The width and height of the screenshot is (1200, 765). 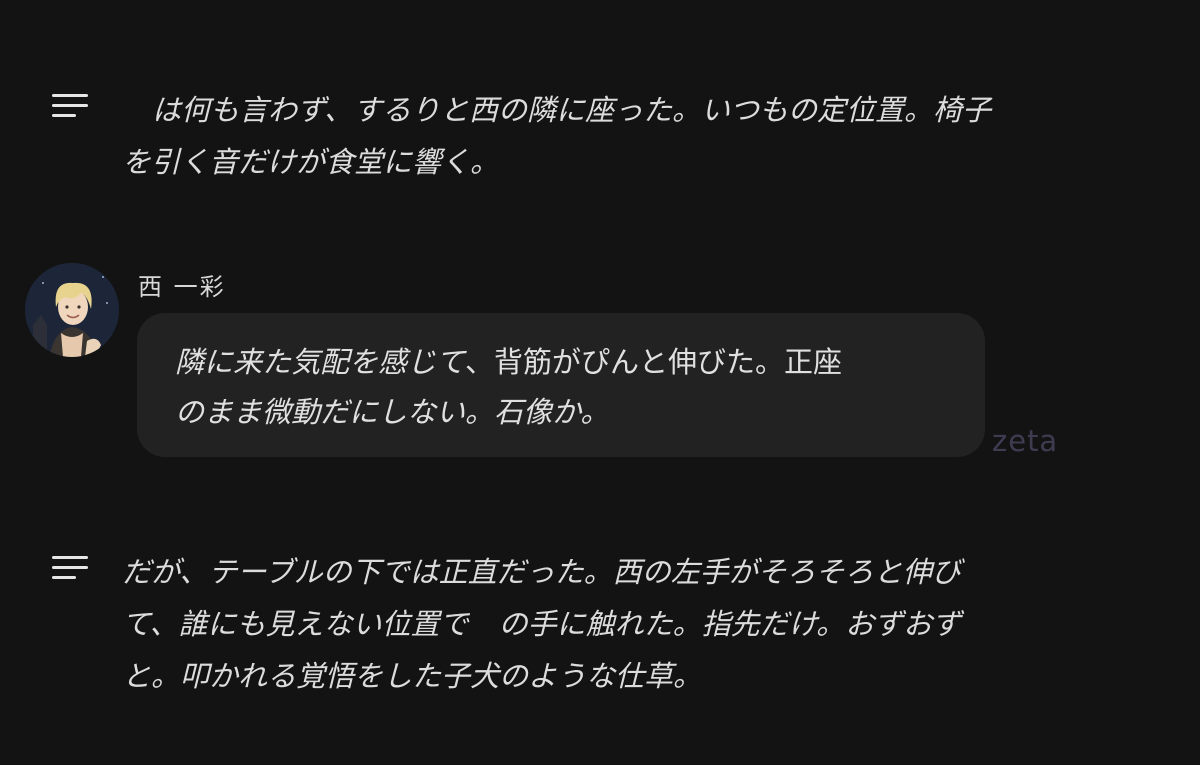 What do you see at coordinates (412, 676) in the screenshot?
I see `narration-line: と。叩かれる覚悟をした子犬のような仕草。` at bounding box center [412, 676].